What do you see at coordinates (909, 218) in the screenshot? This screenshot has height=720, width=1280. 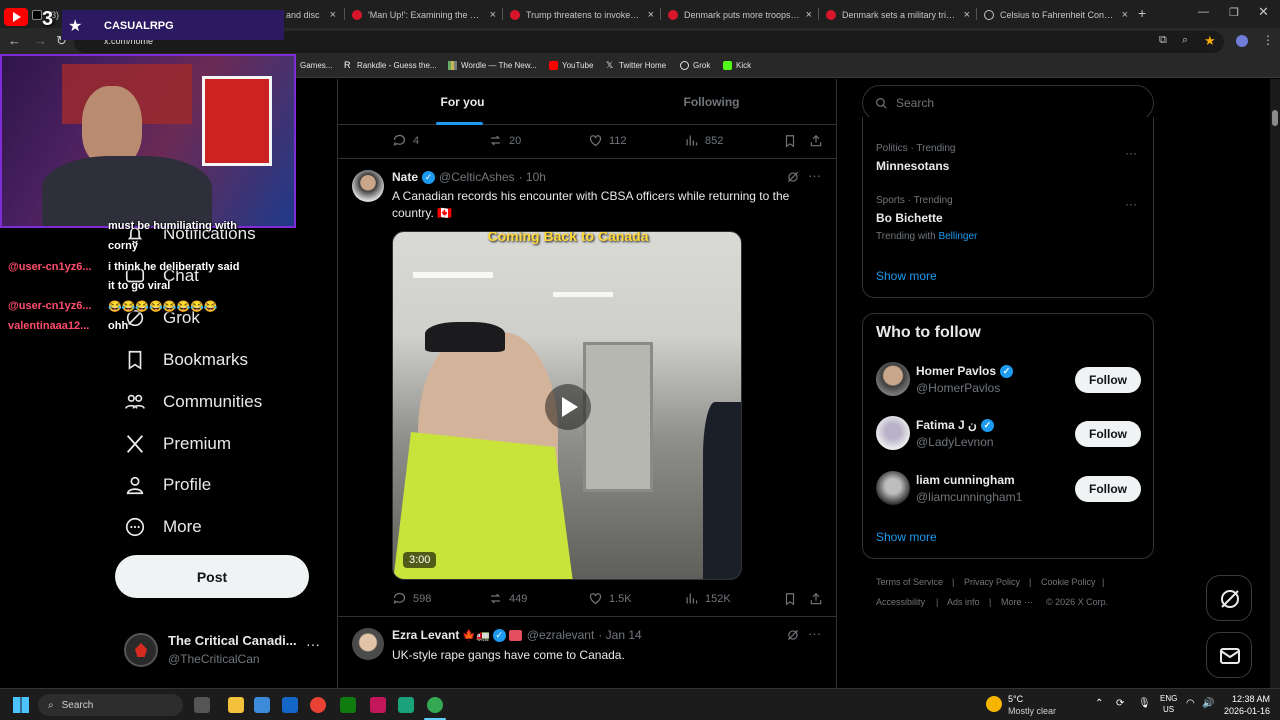 I see `trend-topic: Bo Bichette` at bounding box center [909, 218].